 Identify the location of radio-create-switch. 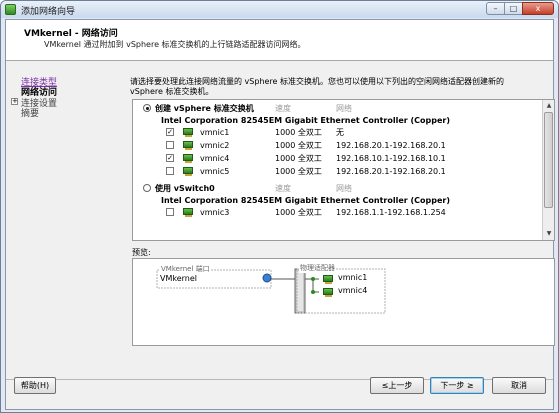
(147, 108).